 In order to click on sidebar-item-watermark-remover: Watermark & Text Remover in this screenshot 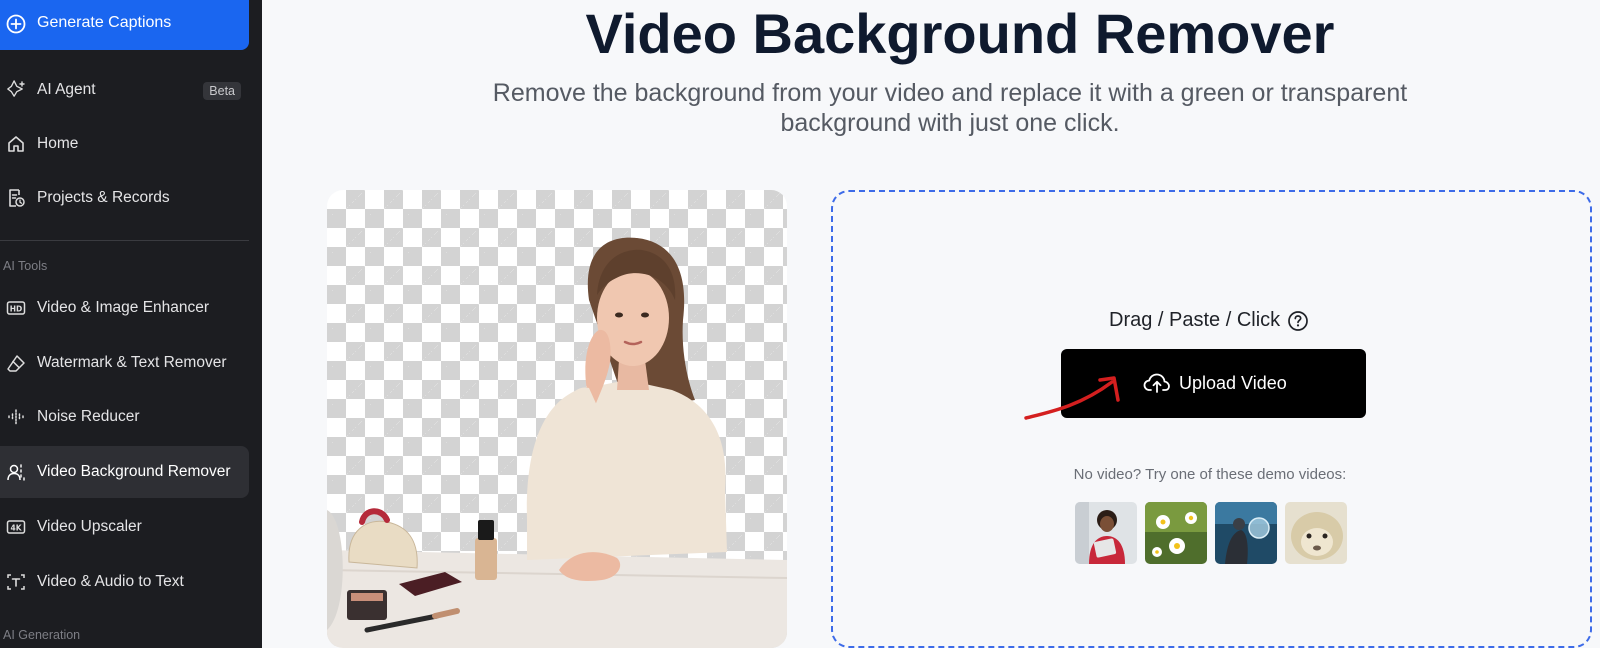, I will do `click(124, 363)`.